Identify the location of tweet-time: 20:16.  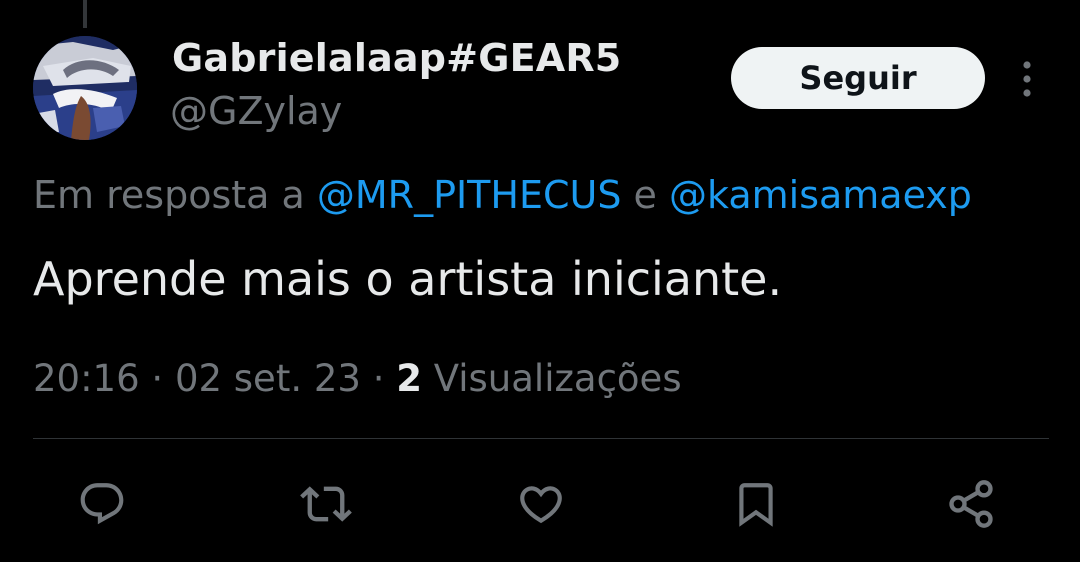
(86, 378).